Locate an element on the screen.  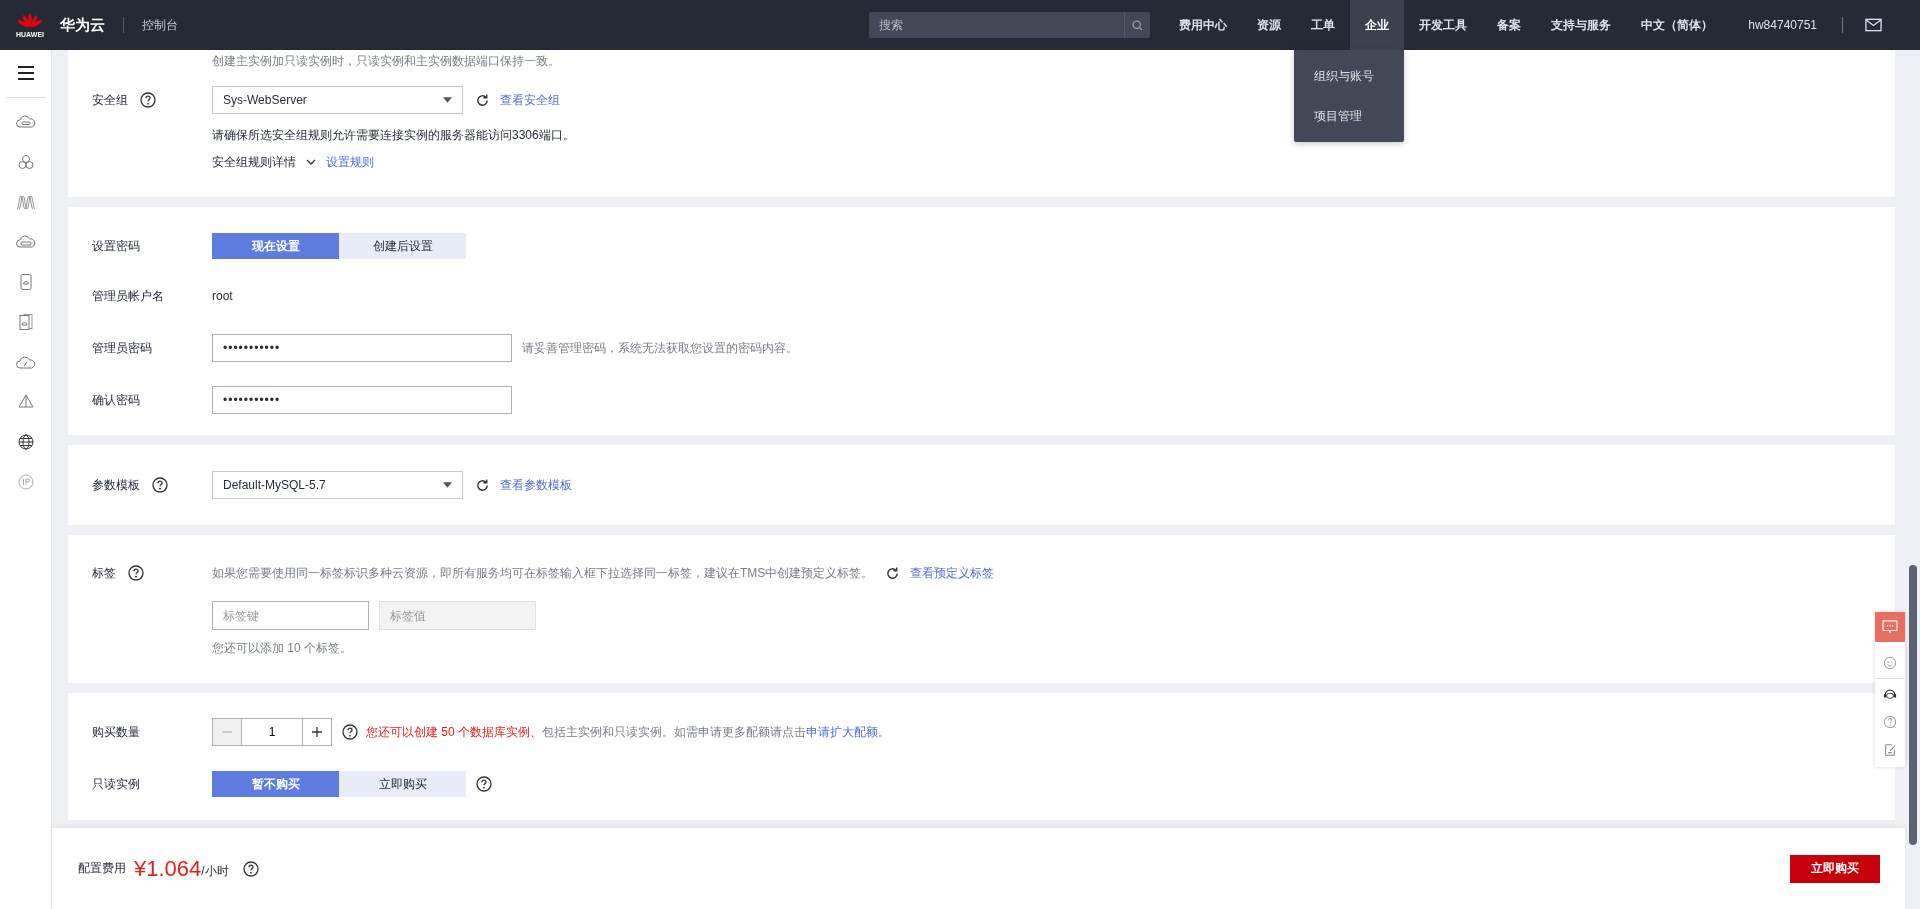
quantity-field: 1 is located at coordinates (272, 732).